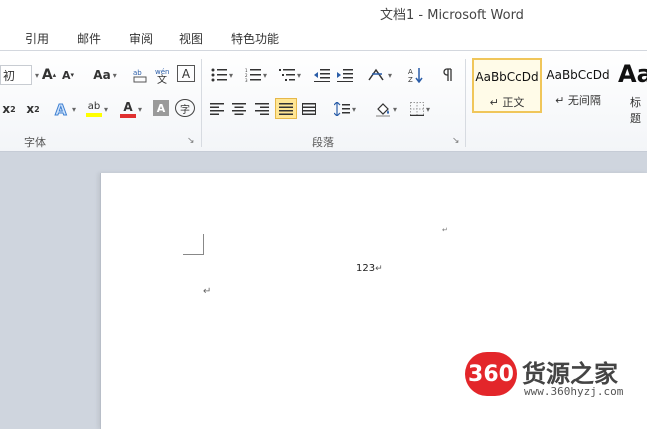 This screenshot has width=647, height=429. I want to click on align-center-button, so click(239, 109).